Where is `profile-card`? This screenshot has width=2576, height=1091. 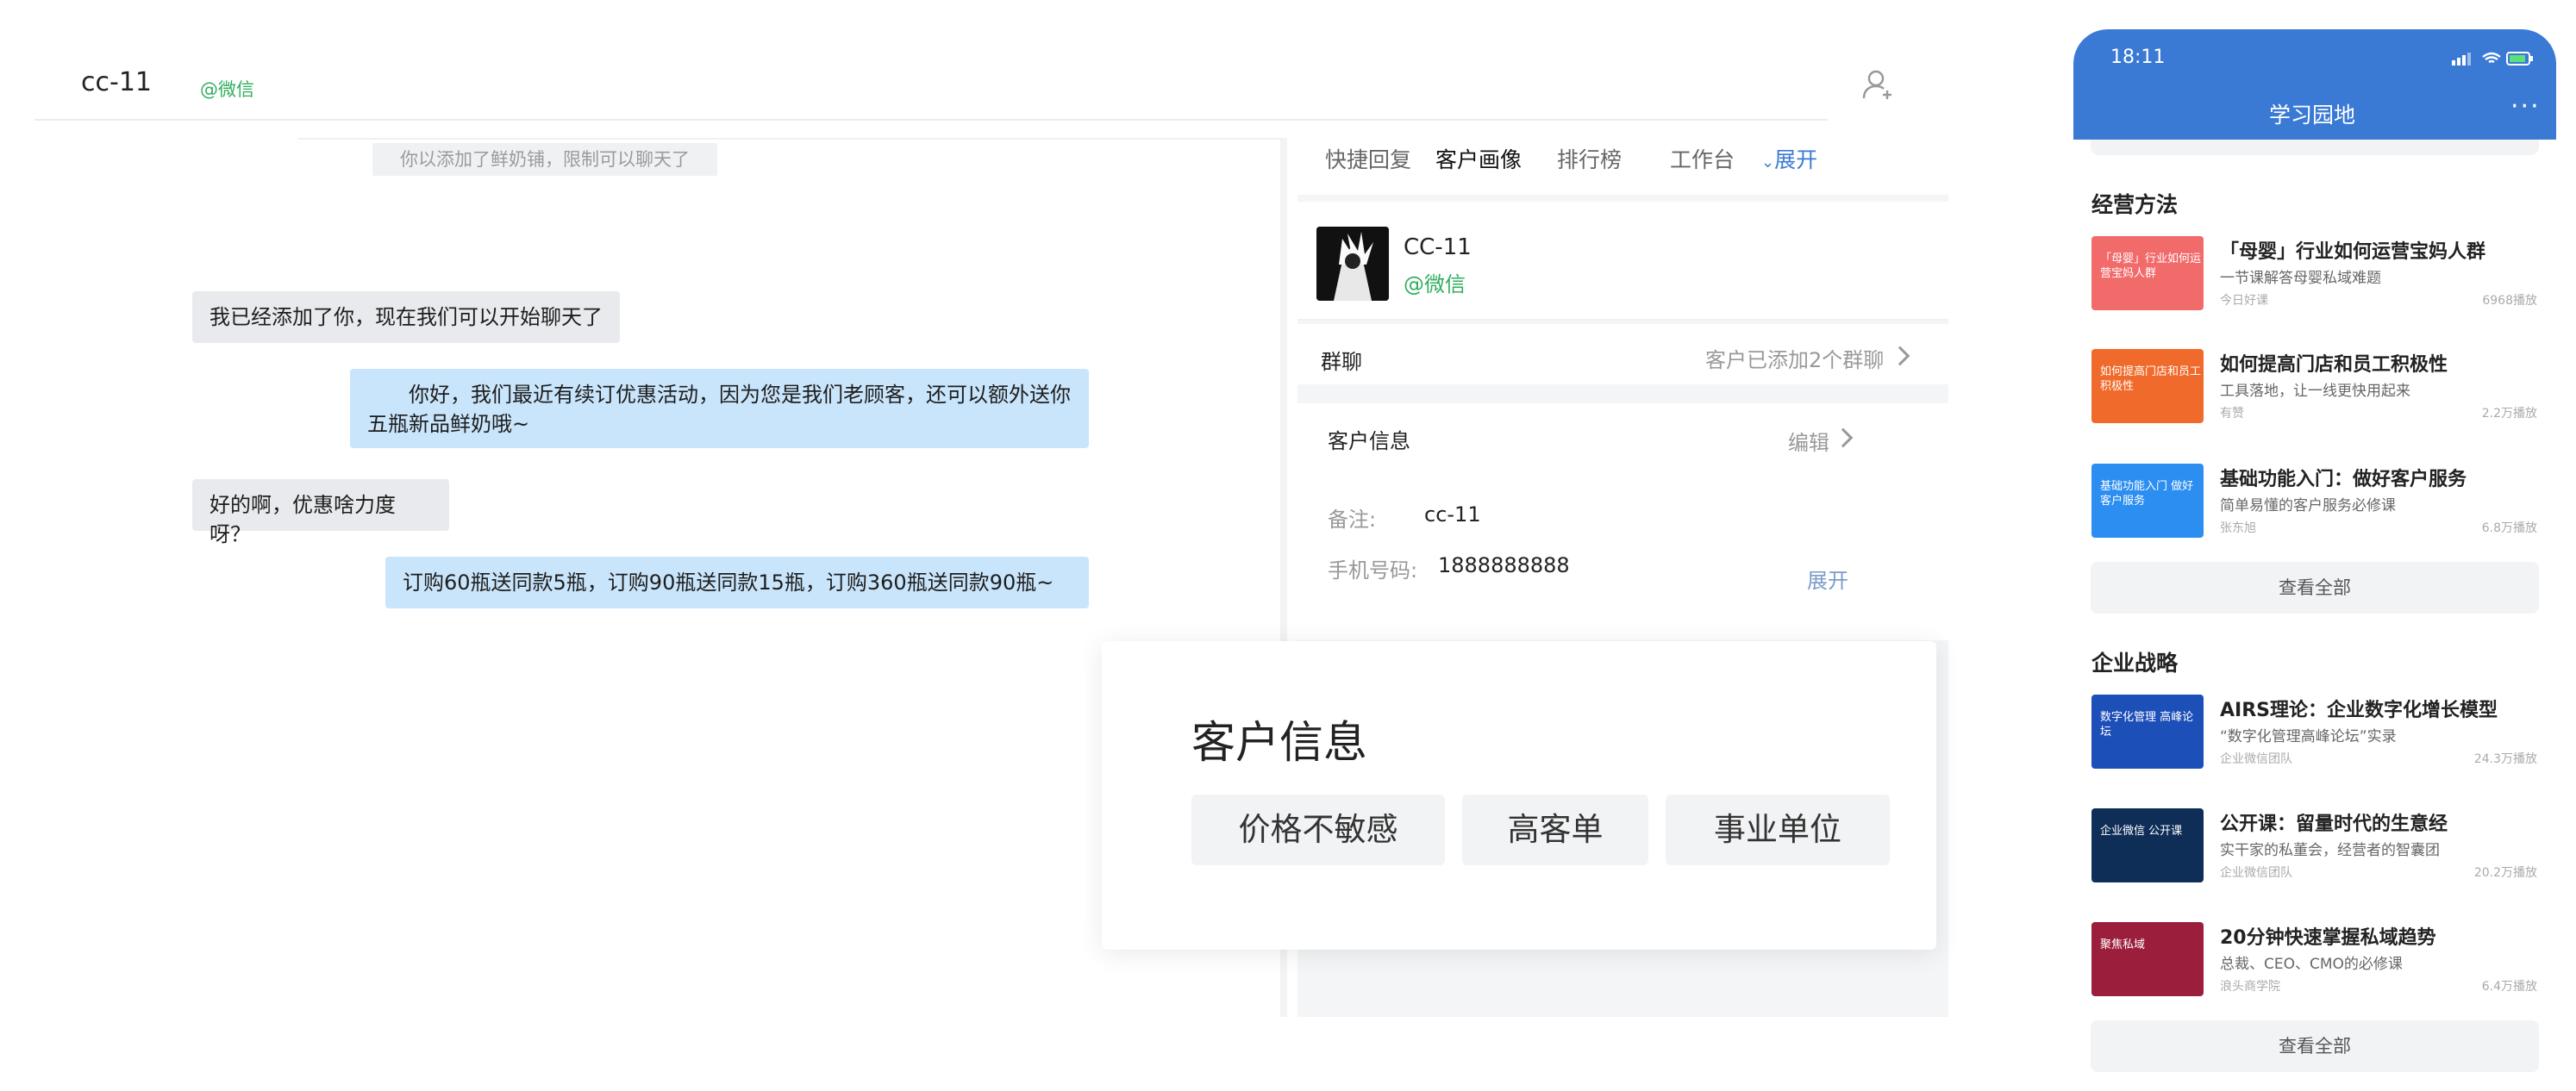
profile-card is located at coordinates (1622, 261).